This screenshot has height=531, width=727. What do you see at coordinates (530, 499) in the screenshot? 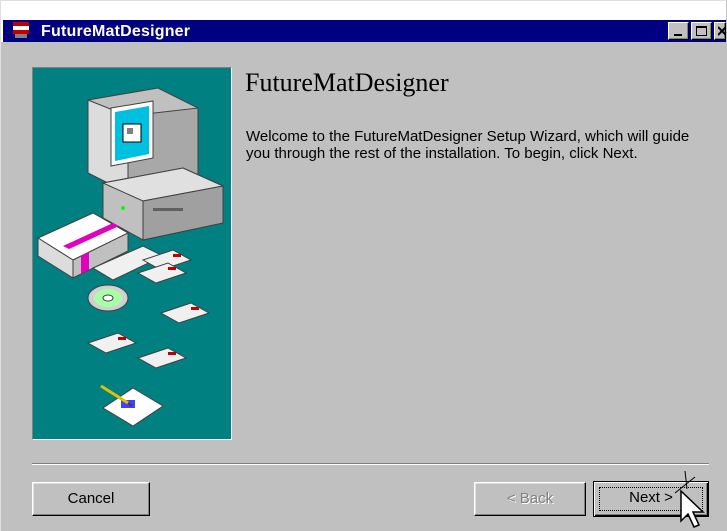
I see `back-button: < Back` at bounding box center [530, 499].